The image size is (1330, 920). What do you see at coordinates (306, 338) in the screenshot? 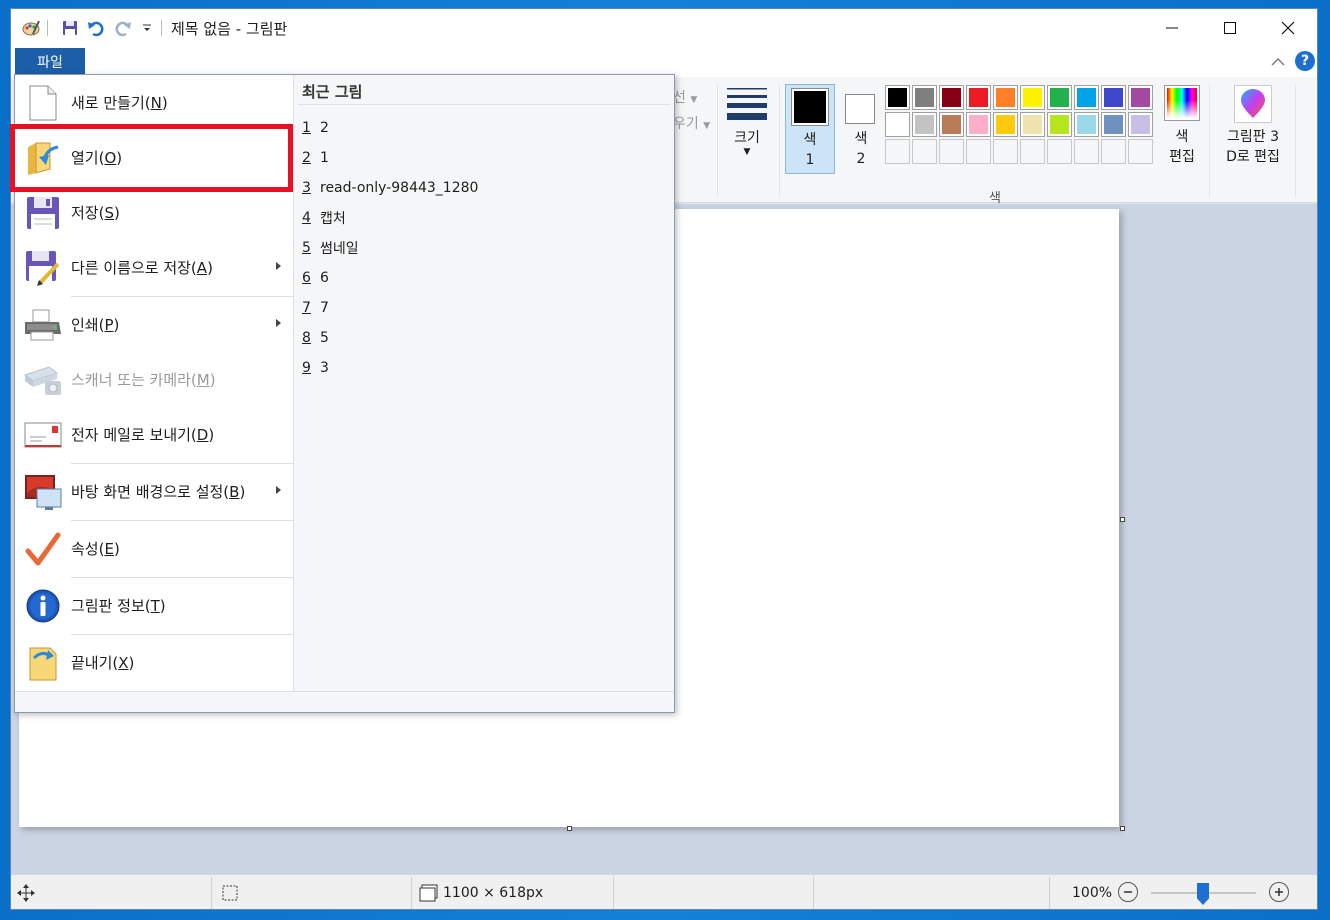
I see `recent-item-number: 8` at bounding box center [306, 338].